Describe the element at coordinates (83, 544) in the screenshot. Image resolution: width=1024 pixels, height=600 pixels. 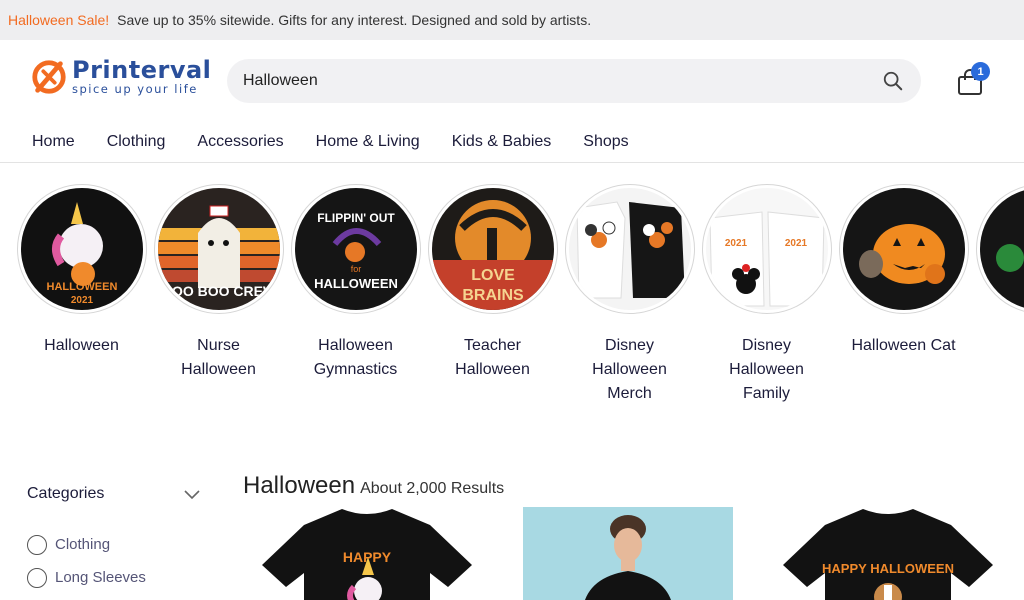
I see `filter-label: Clothing` at that location.